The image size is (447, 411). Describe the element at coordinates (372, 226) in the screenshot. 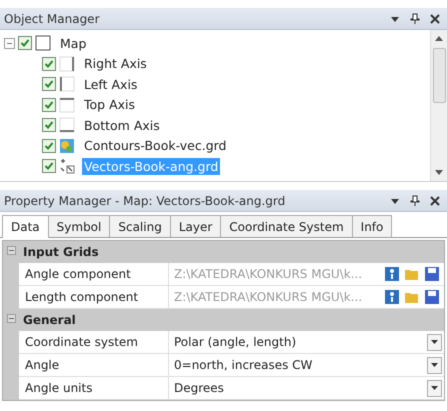

I see `tab: Info` at that location.